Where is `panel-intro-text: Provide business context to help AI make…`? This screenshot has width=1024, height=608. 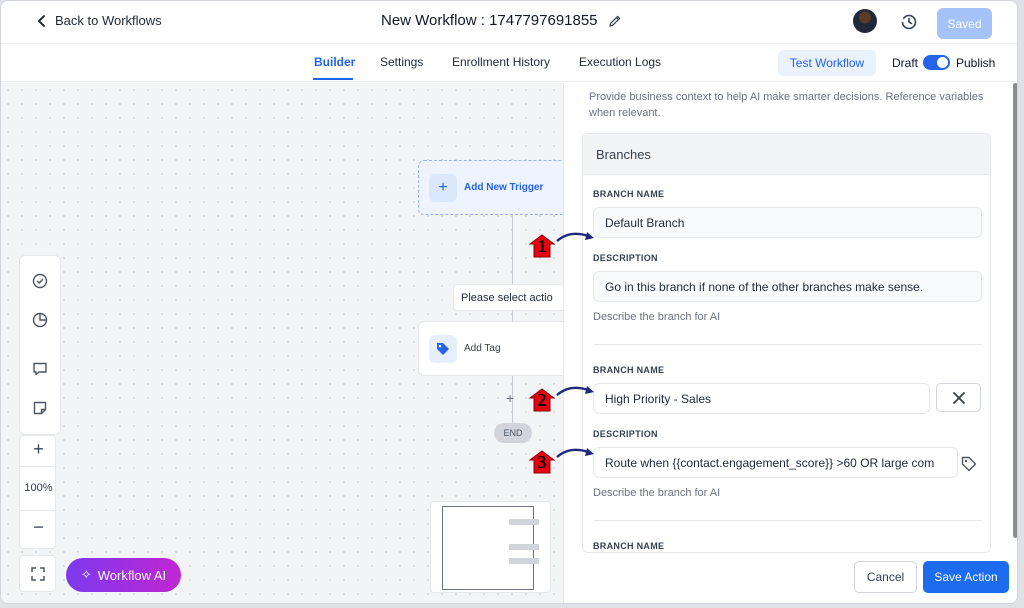
panel-intro-text: Provide business context to help AI make… is located at coordinates (786, 105).